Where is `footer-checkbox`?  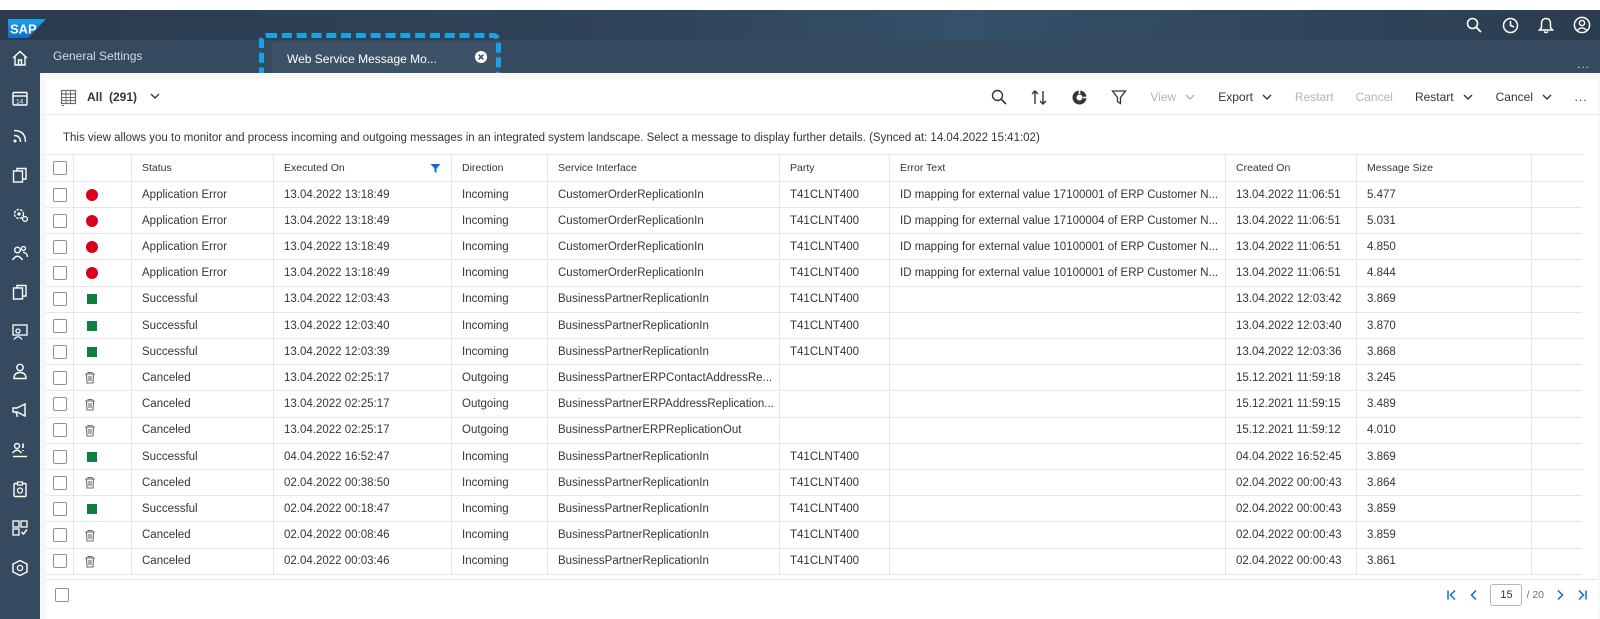
footer-checkbox is located at coordinates (62, 595).